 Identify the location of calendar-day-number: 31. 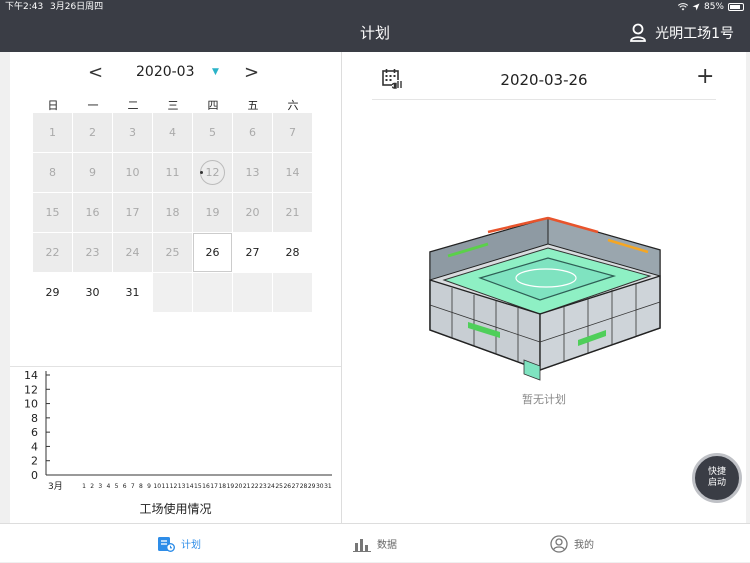
(132, 292).